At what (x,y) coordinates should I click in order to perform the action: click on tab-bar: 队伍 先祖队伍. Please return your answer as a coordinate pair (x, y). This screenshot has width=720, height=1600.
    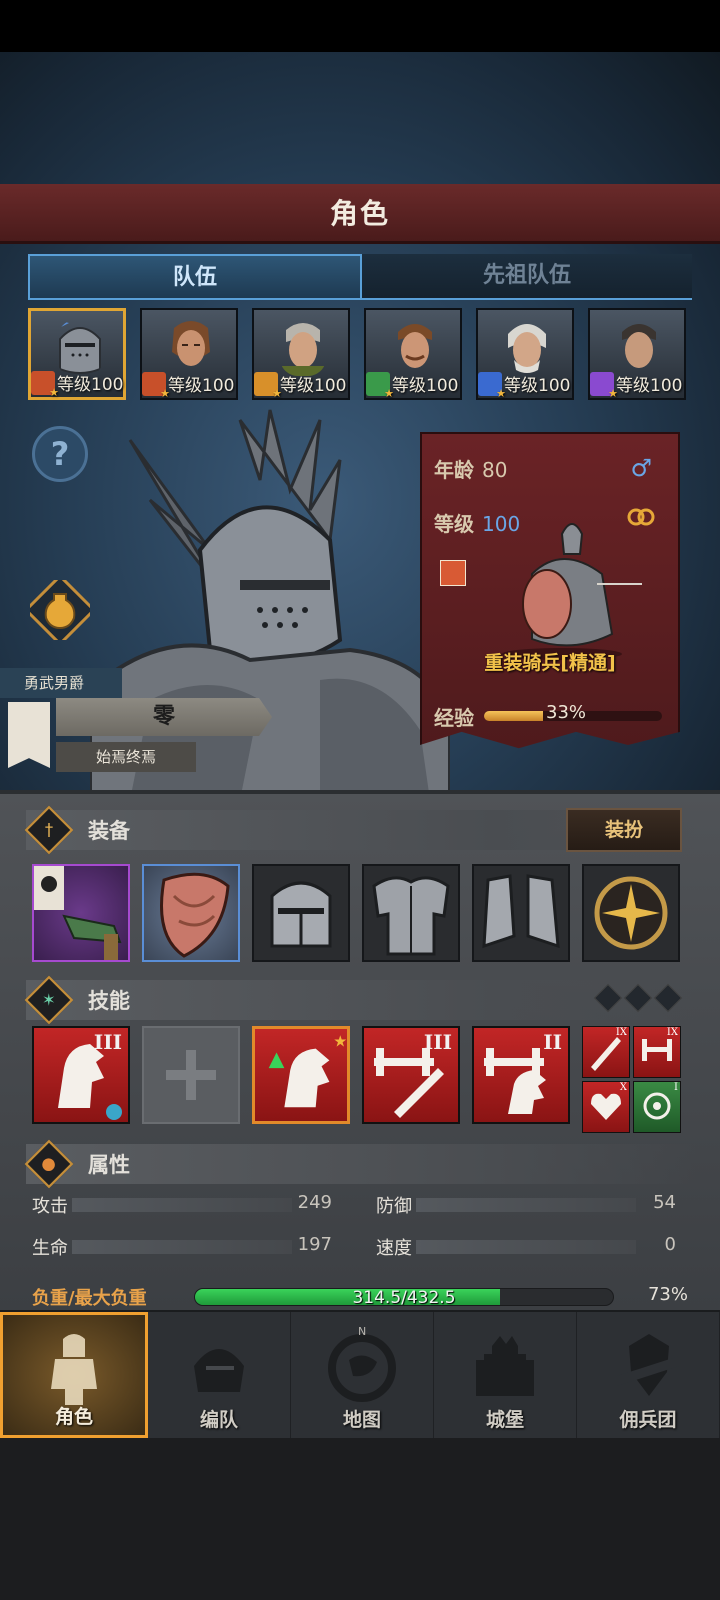
    Looking at the image, I should click on (360, 277).